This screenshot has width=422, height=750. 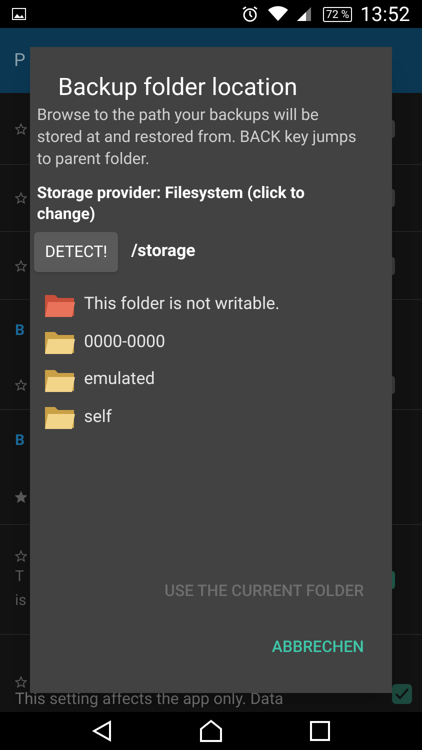 I want to click on setting-description: is, so click(x=20, y=600).